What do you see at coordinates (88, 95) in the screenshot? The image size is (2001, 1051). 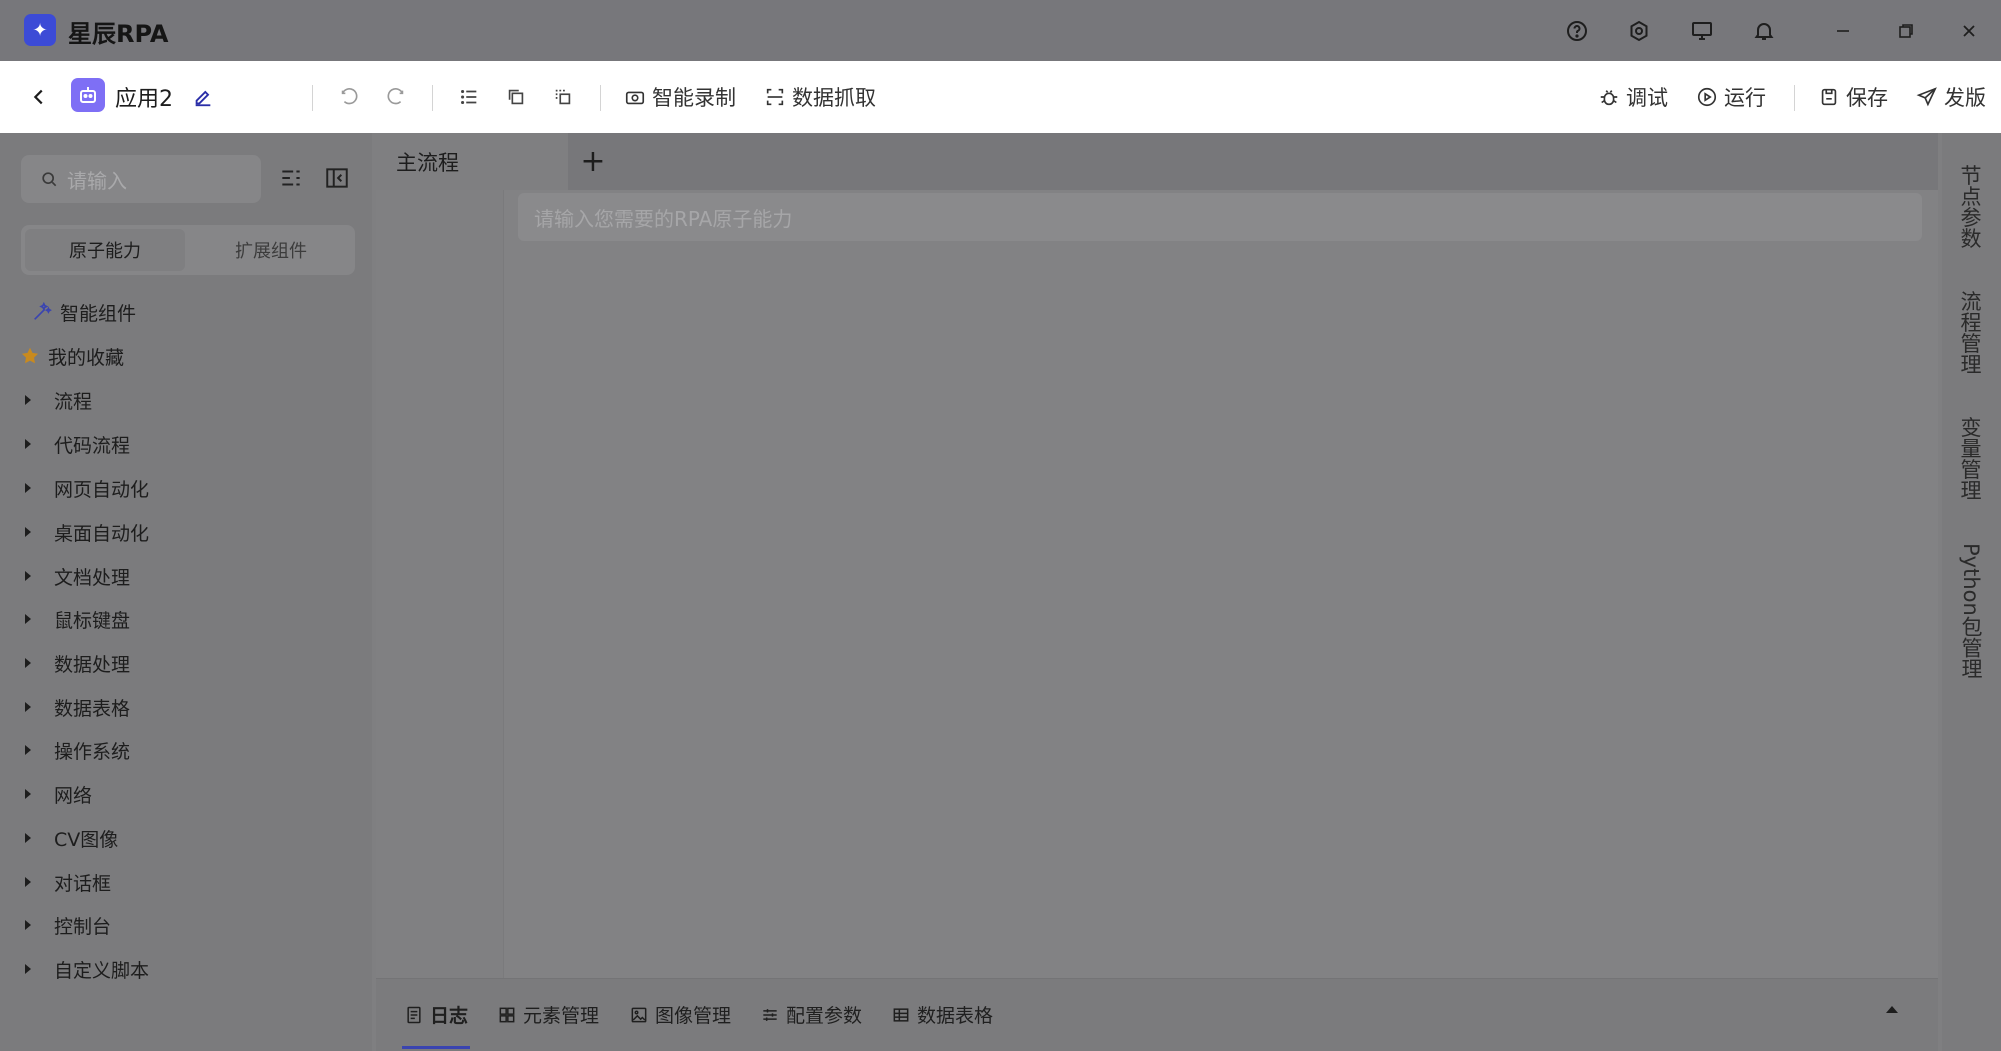 I see `robot-avatar-icon` at bounding box center [88, 95].